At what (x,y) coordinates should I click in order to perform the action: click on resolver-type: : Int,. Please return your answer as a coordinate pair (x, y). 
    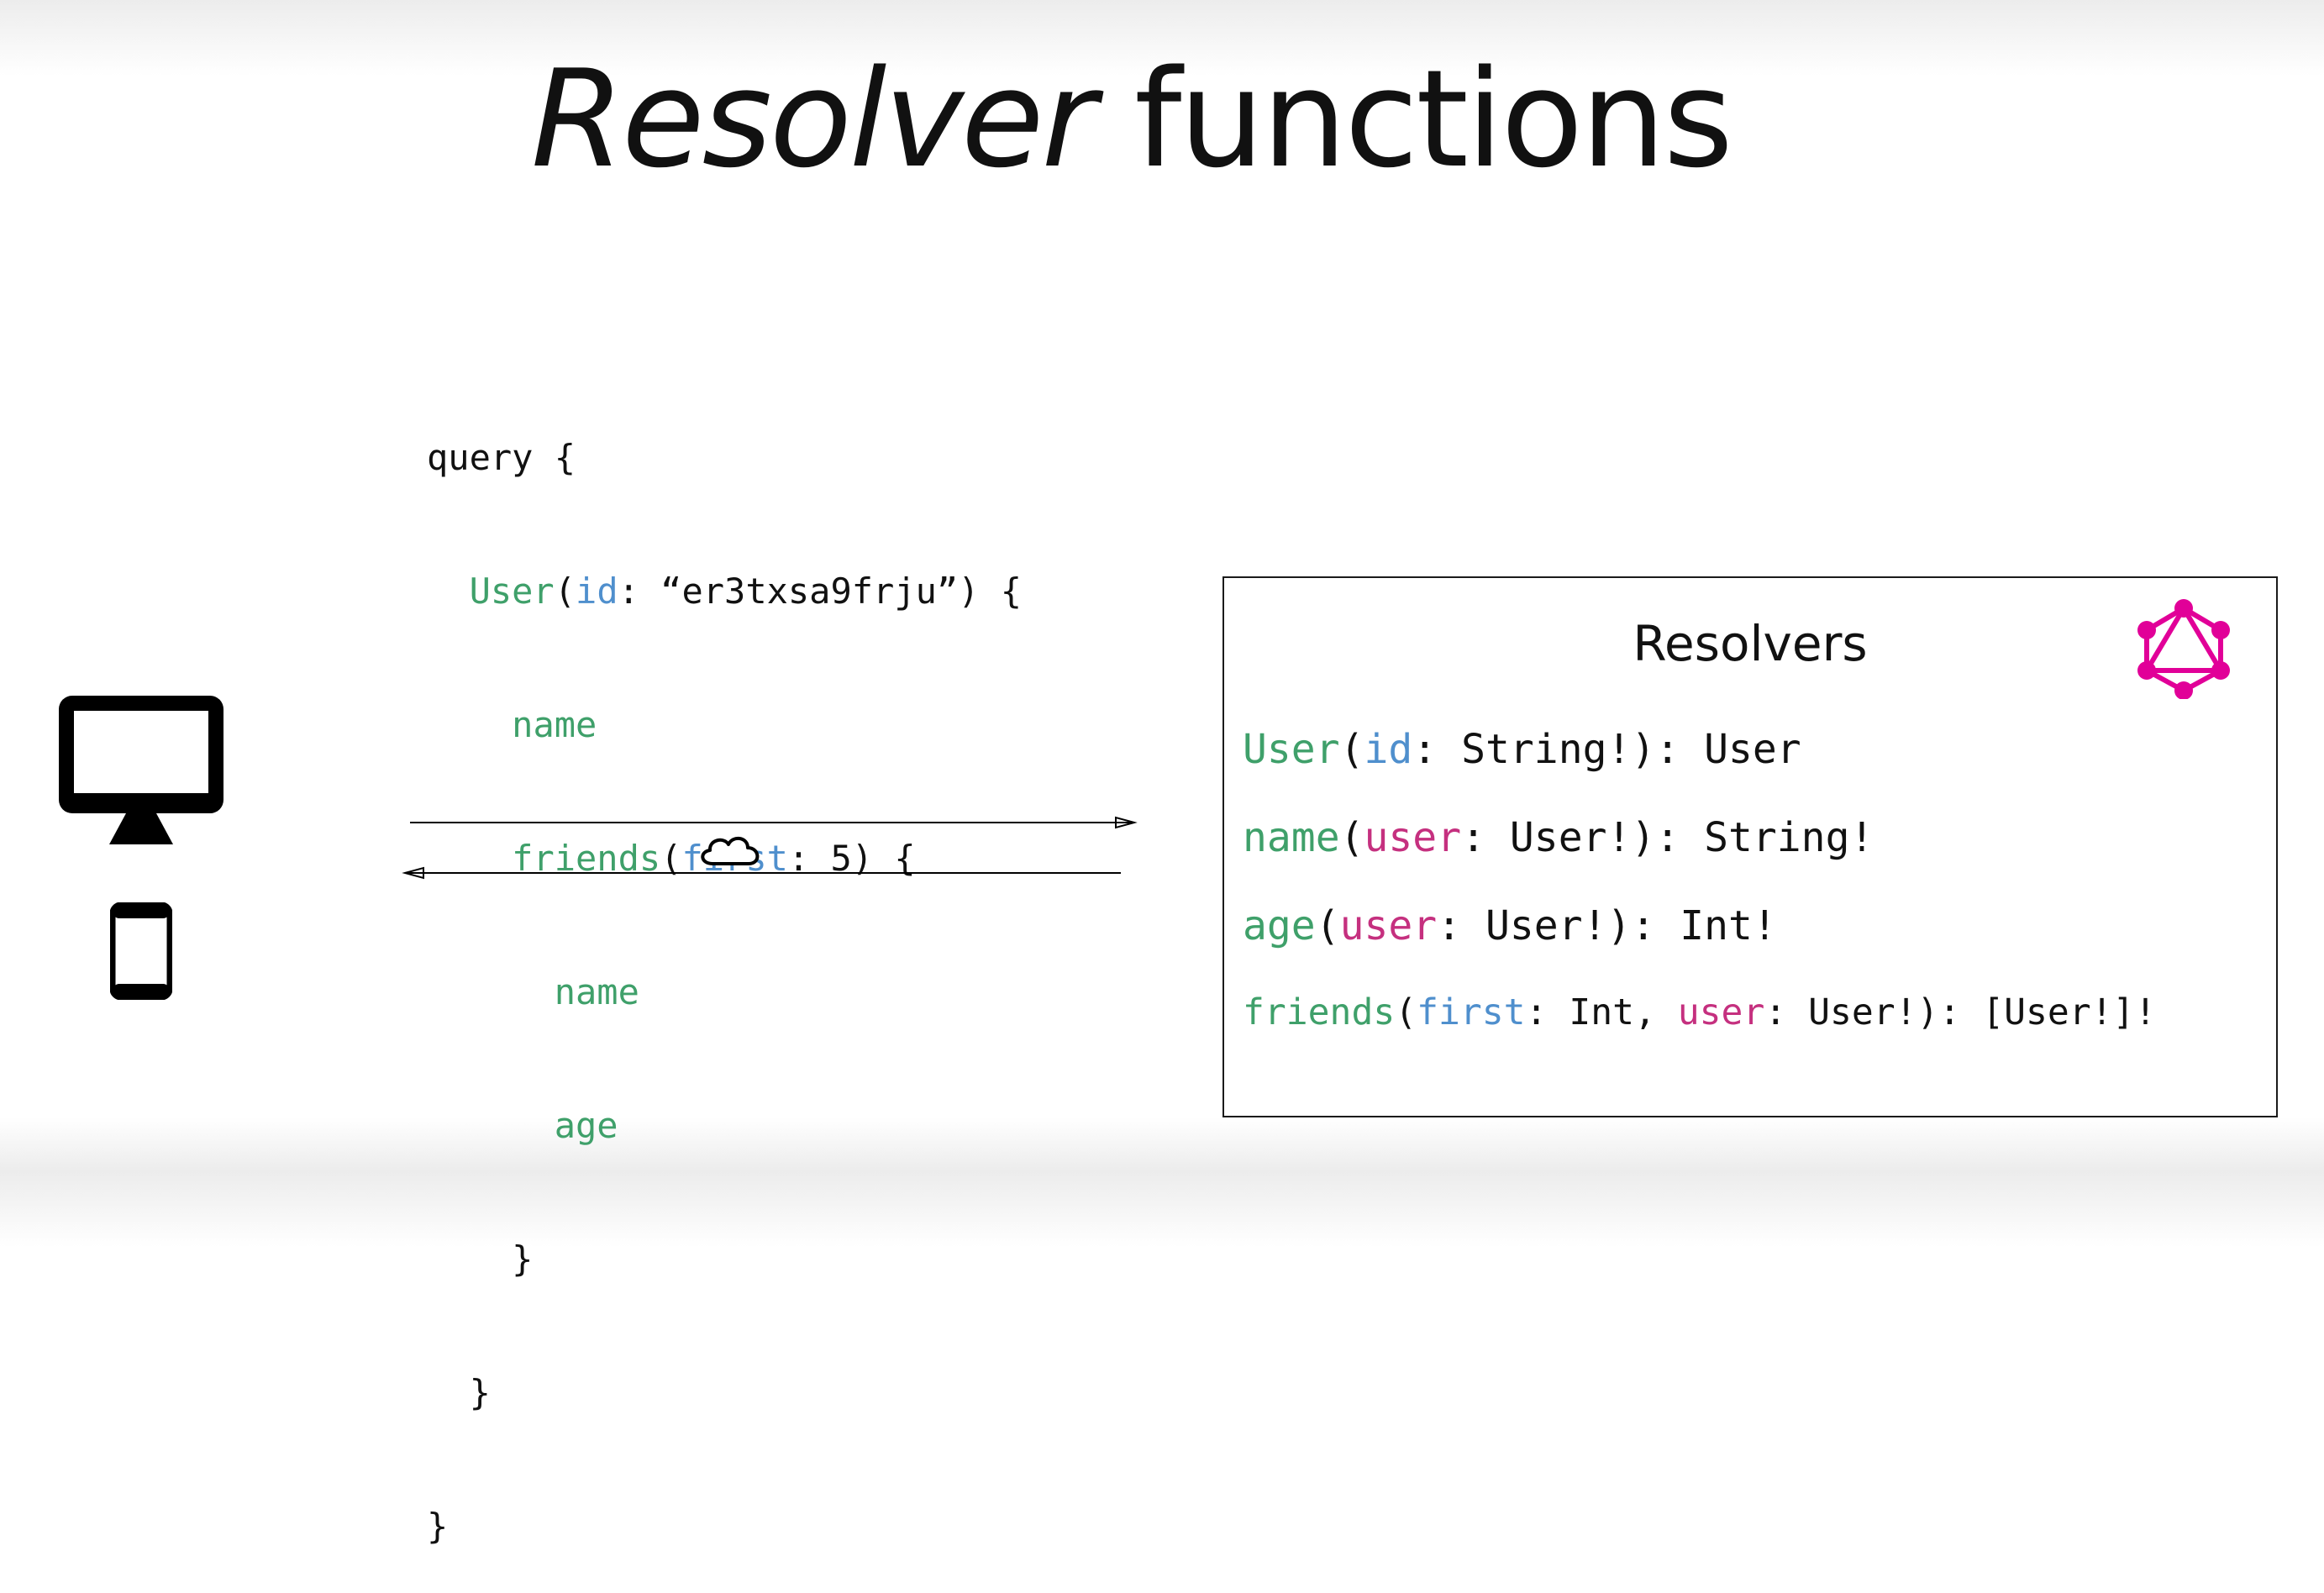
    Looking at the image, I should click on (1601, 1012).